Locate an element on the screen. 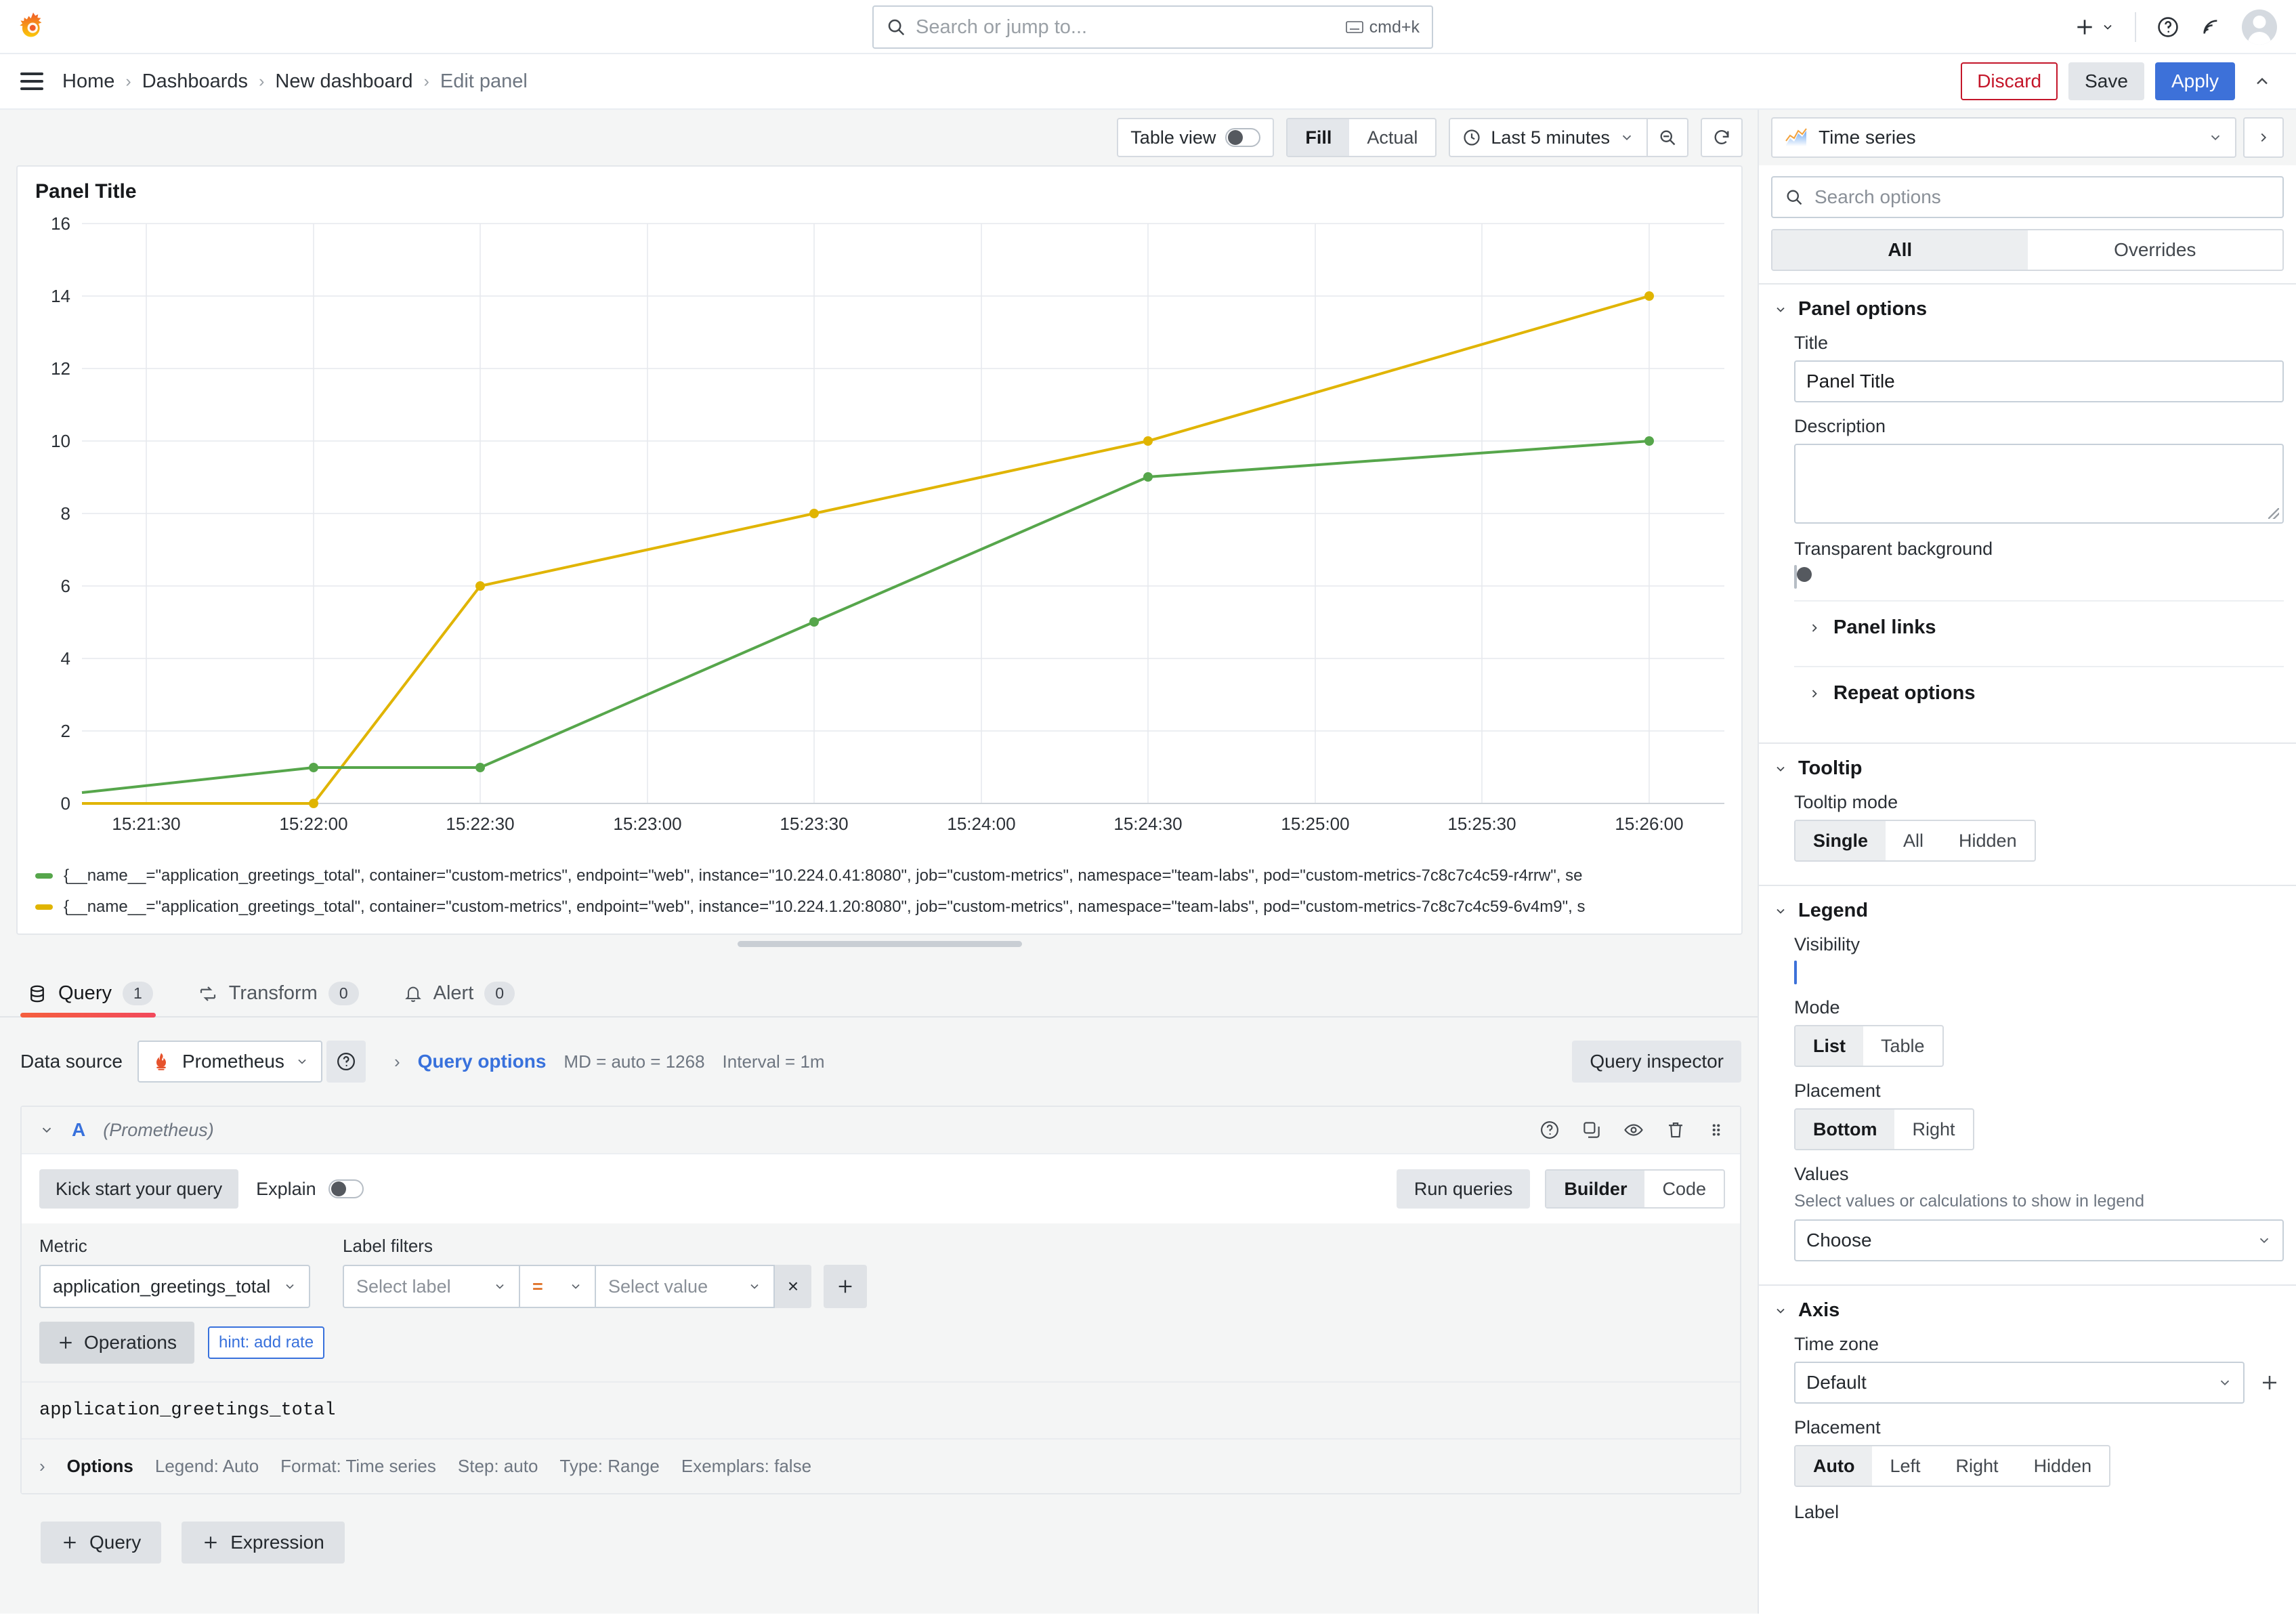 The width and height of the screenshot is (2296, 1615). close-icon: × is located at coordinates (793, 1286).